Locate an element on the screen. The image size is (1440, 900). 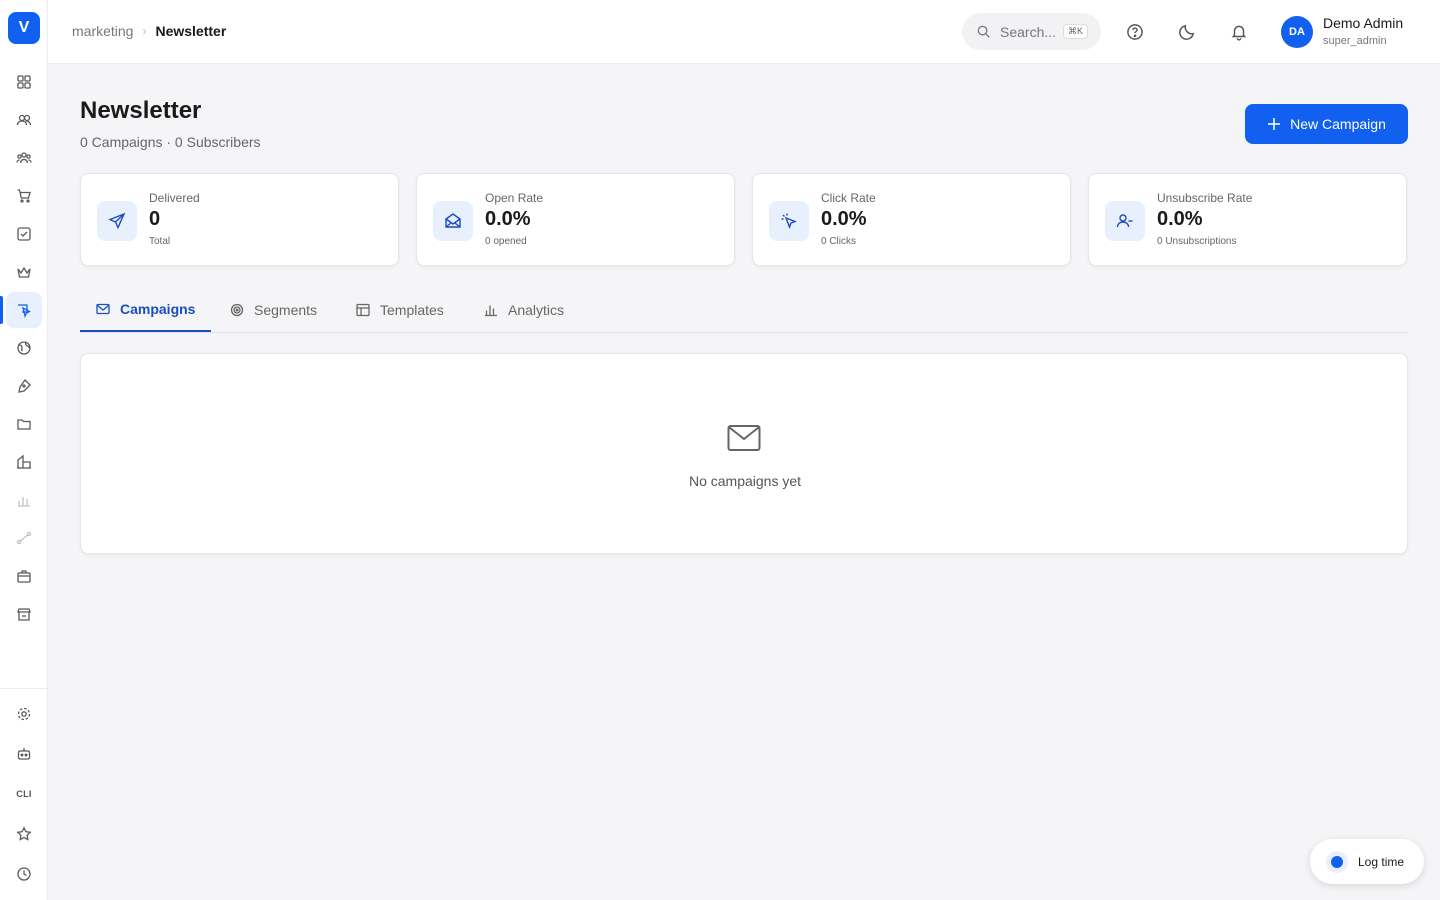
log-time-button: Log time is located at coordinates (1367, 861).